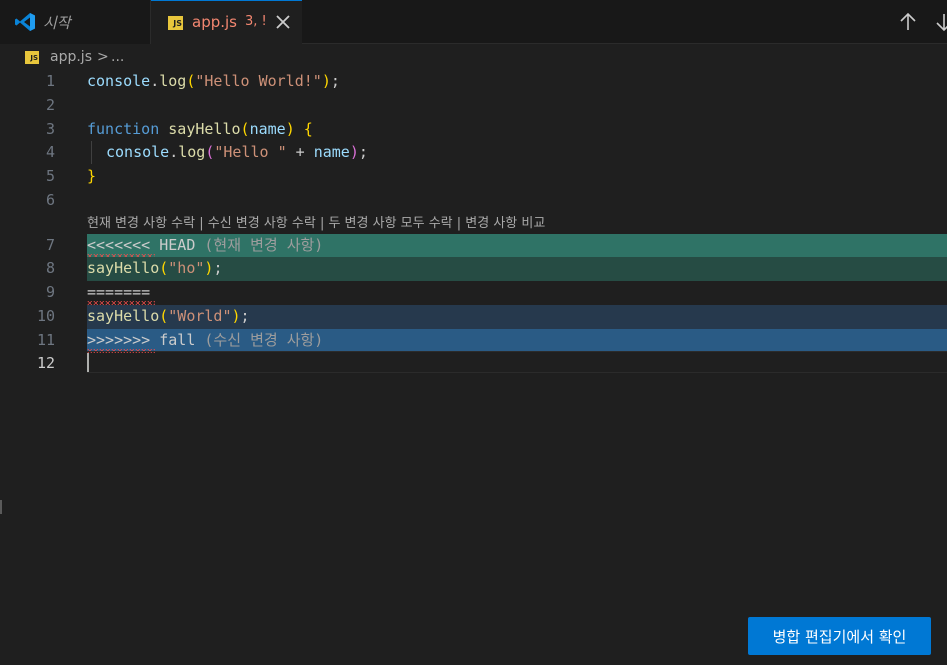 This screenshot has height=665, width=947. What do you see at coordinates (473, 293) in the screenshot?
I see `code-line: 9 =======` at bounding box center [473, 293].